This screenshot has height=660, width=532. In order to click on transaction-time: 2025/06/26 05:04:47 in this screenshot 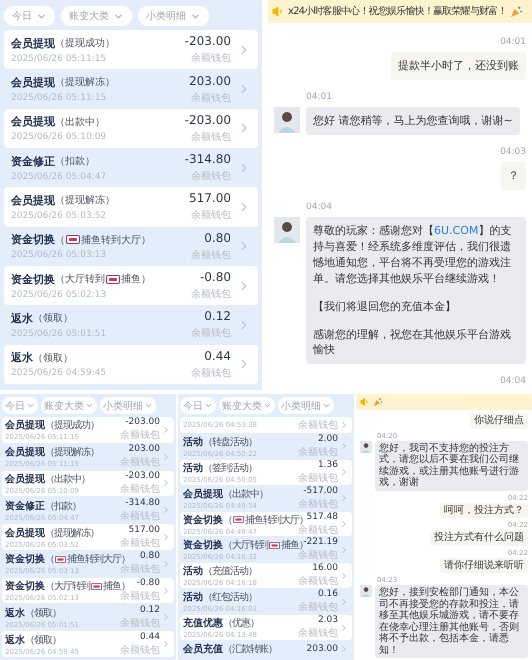, I will do `click(59, 177)`.